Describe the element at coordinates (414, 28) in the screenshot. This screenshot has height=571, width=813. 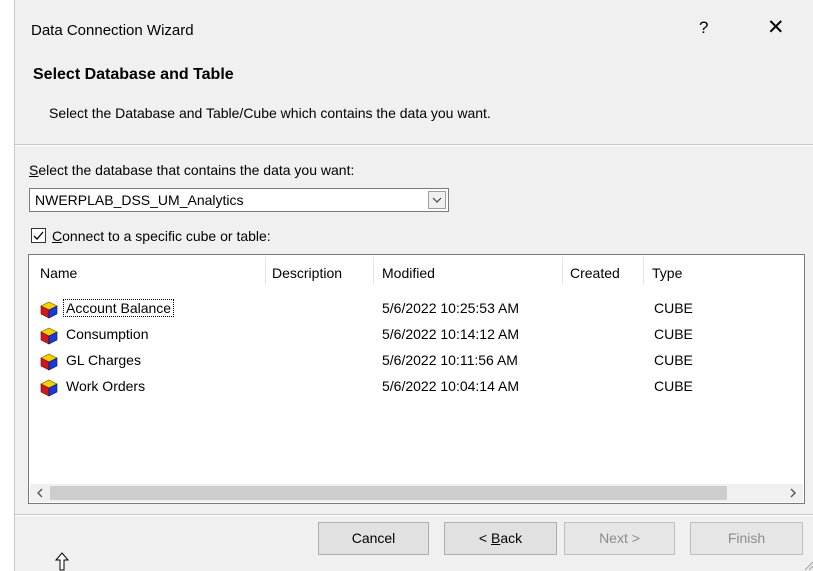
I see `title-bar: Data Connection Wizard ? ✕` at that location.